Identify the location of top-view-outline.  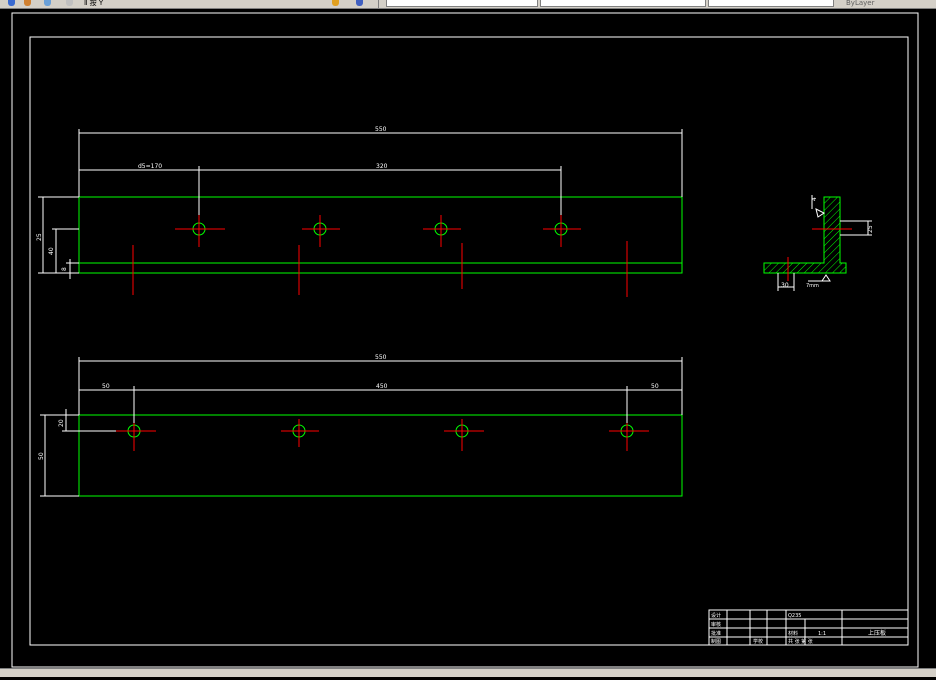
(380, 235).